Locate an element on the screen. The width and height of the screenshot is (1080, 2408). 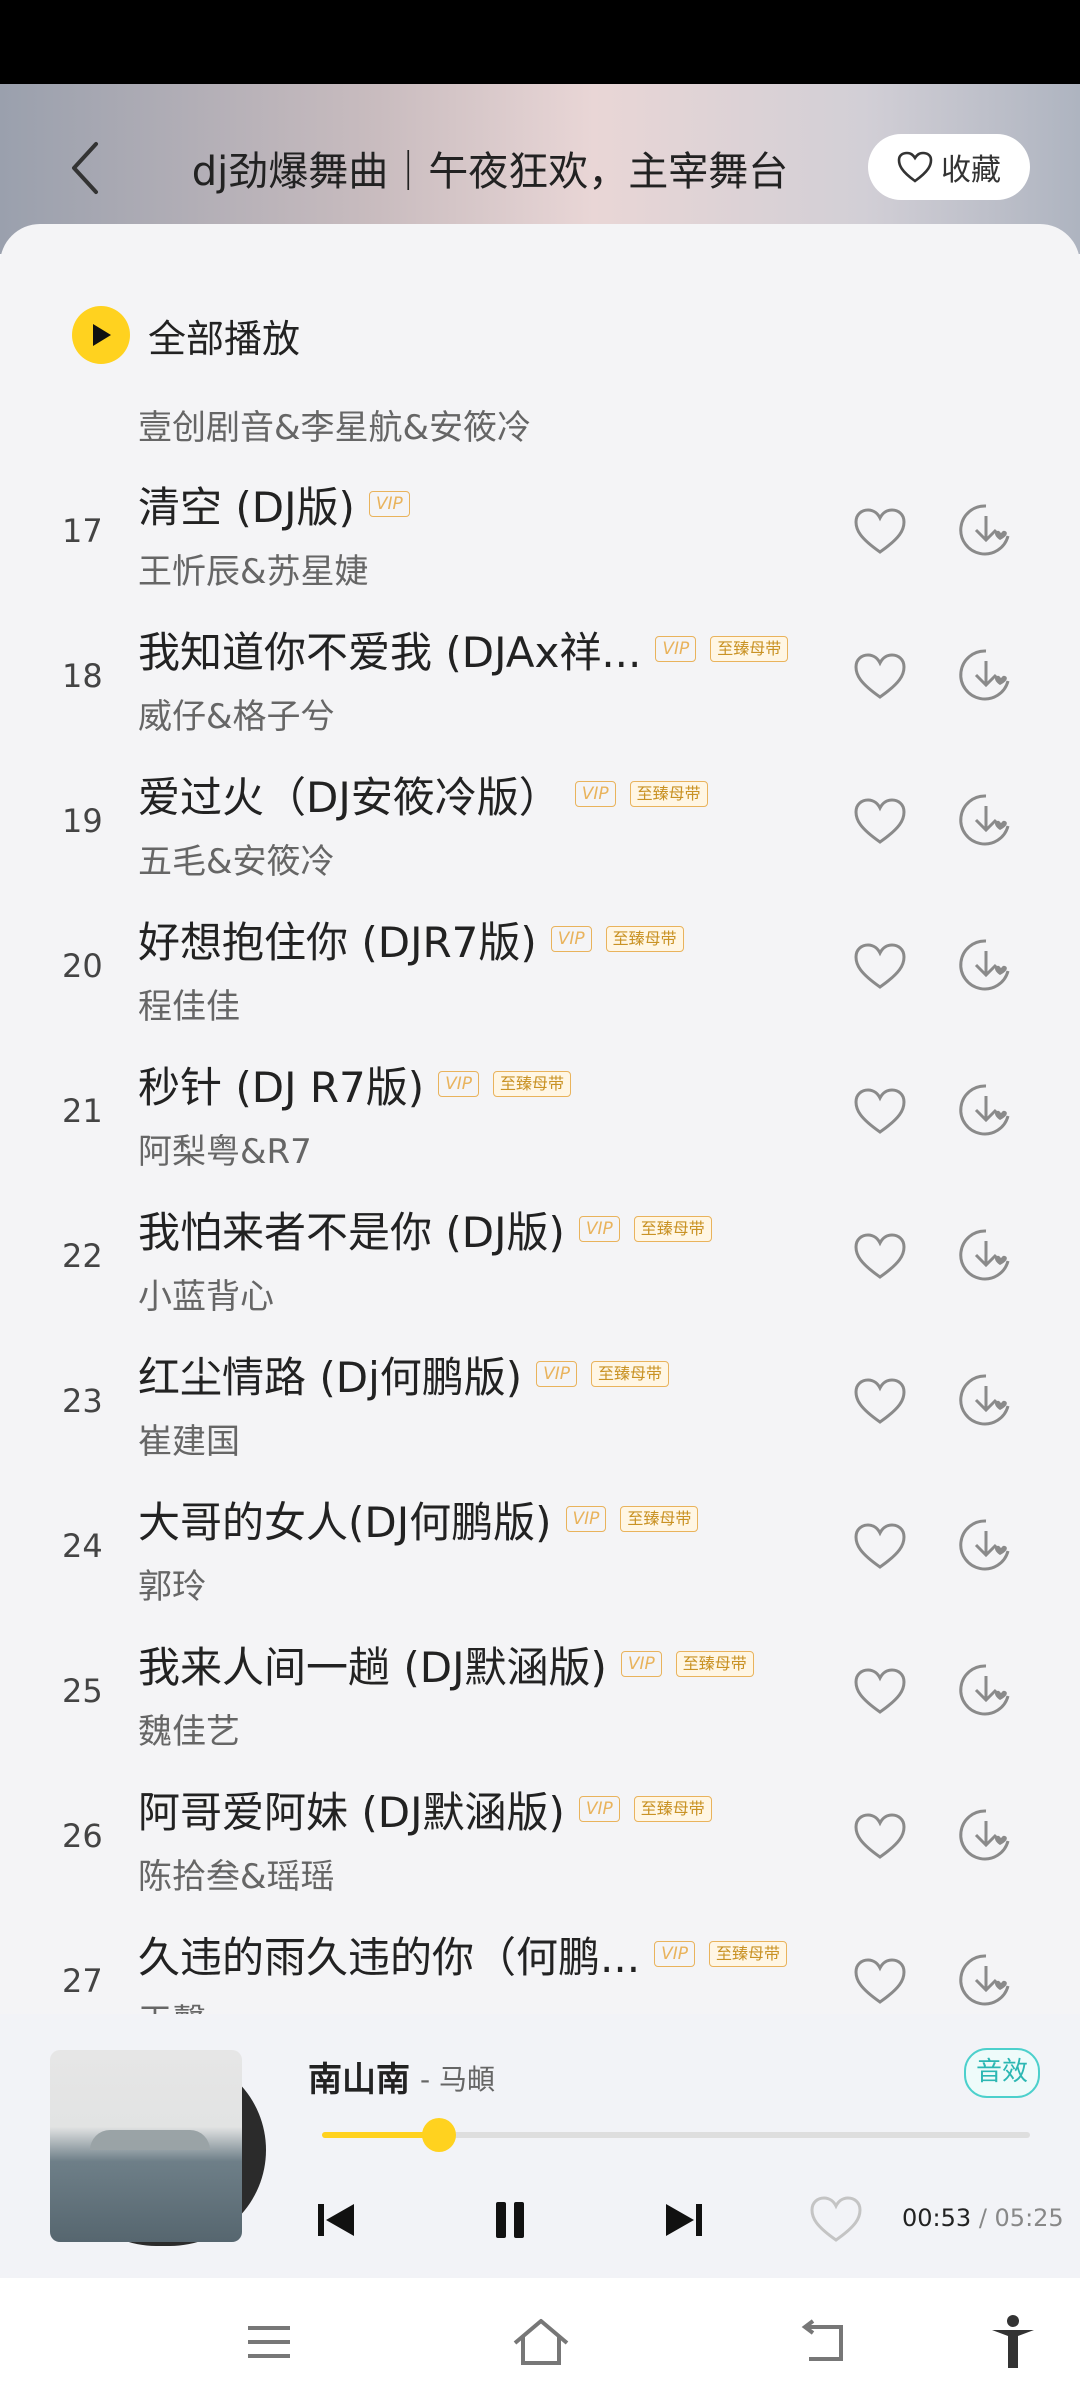
song-artist: 崔建国 is located at coordinates (189, 1442).